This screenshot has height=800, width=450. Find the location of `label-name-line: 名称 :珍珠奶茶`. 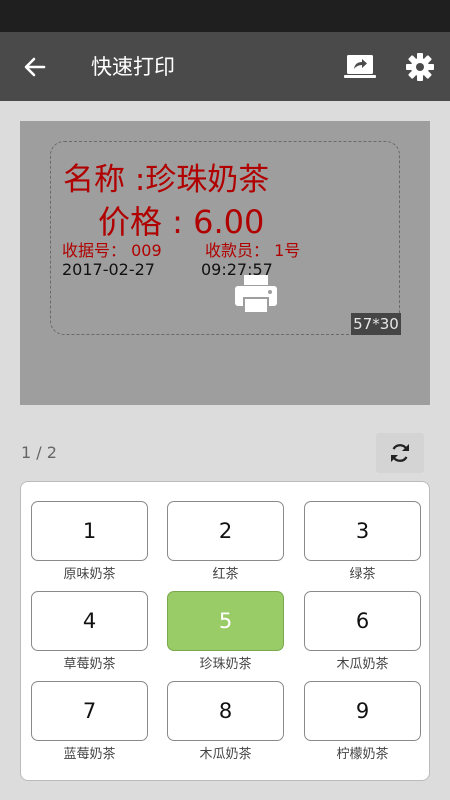

label-name-line: 名称 :珍珠奶茶 is located at coordinates (166, 180).